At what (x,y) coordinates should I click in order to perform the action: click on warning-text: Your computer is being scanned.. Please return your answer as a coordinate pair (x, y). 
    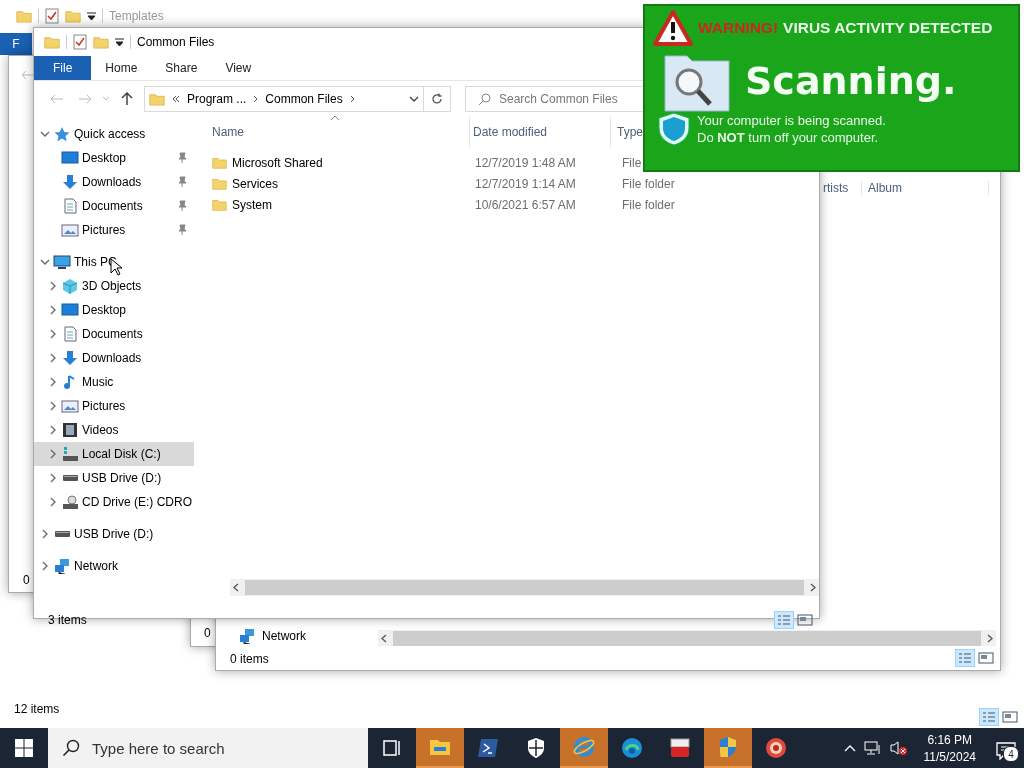
    Looking at the image, I should click on (791, 120).